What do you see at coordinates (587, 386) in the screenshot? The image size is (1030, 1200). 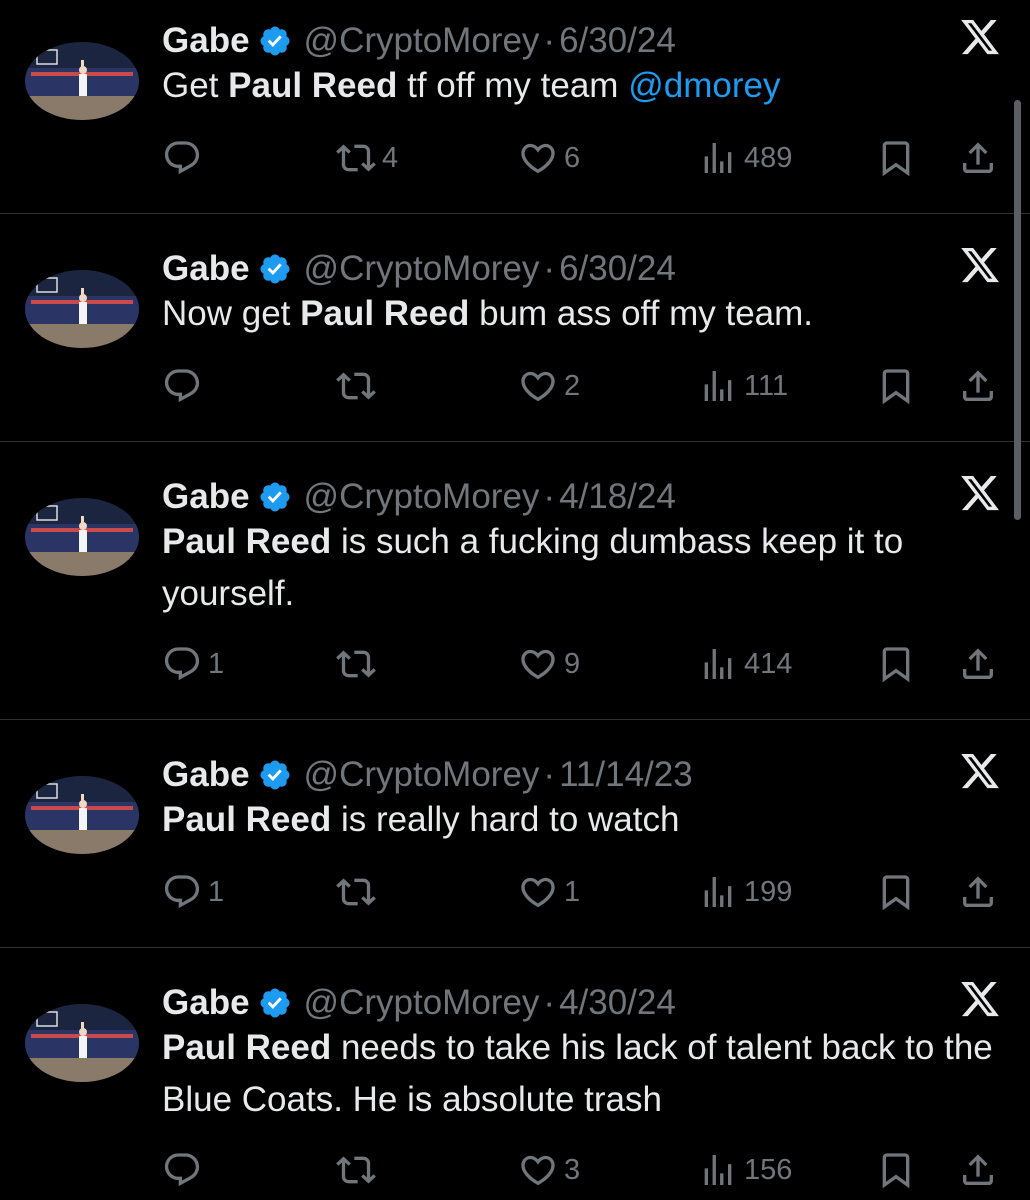 I see `tweet-actions: 2 111` at bounding box center [587, 386].